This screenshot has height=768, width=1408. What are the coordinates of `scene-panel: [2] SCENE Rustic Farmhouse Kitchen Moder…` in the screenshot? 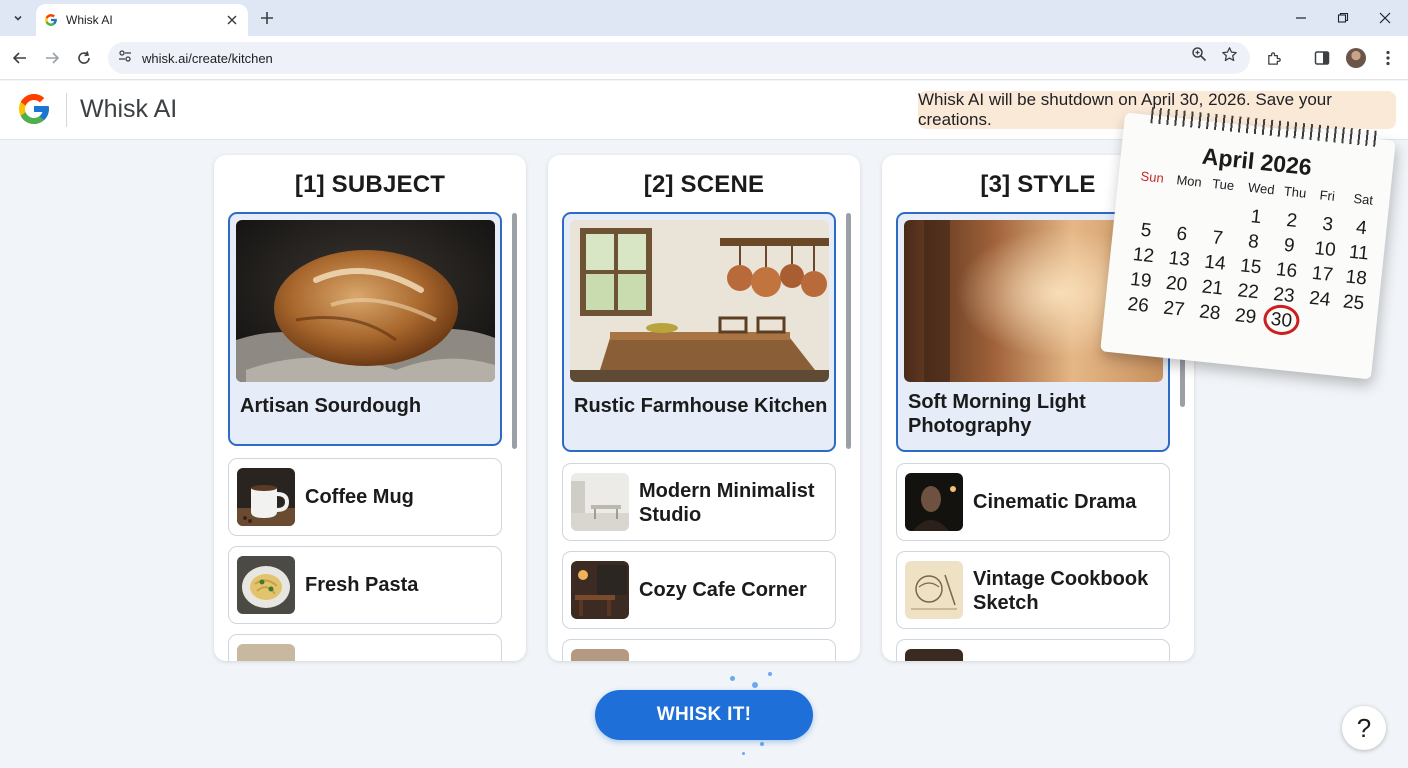 It's located at (704, 408).